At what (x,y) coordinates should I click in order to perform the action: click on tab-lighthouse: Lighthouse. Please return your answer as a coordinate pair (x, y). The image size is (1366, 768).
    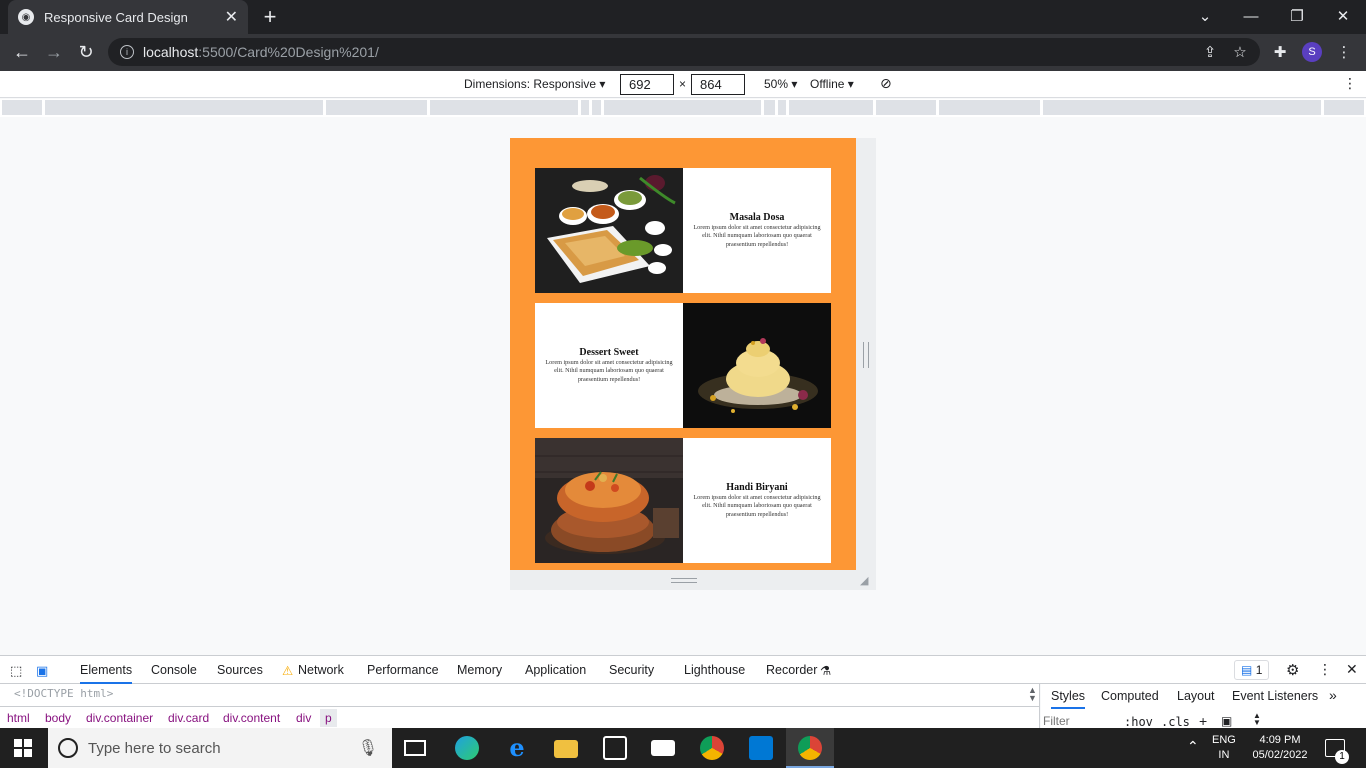
    Looking at the image, I should click on (714, 670).